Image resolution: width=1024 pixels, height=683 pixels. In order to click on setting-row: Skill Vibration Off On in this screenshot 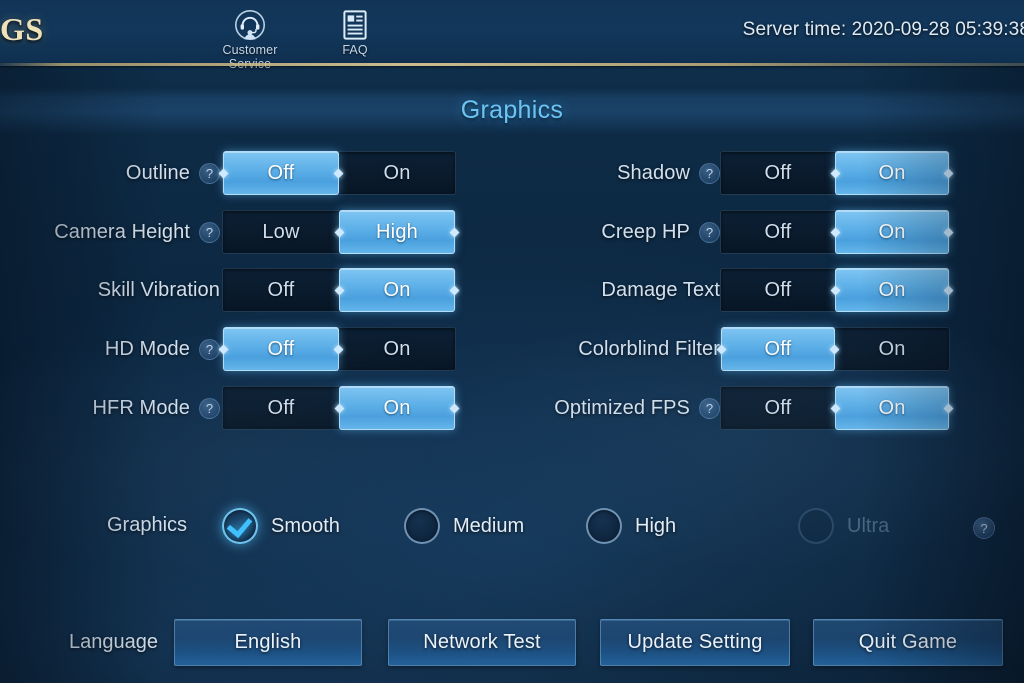, I will do `click(235, 290)`.